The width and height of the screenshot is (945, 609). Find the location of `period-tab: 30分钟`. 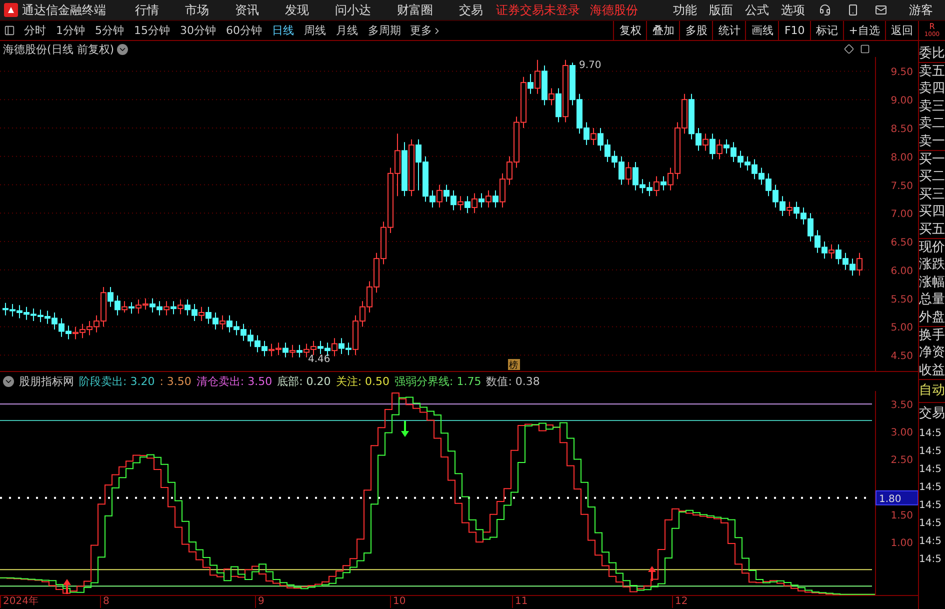

period-tab: 30分钟 is located at coordinates (198, 30).